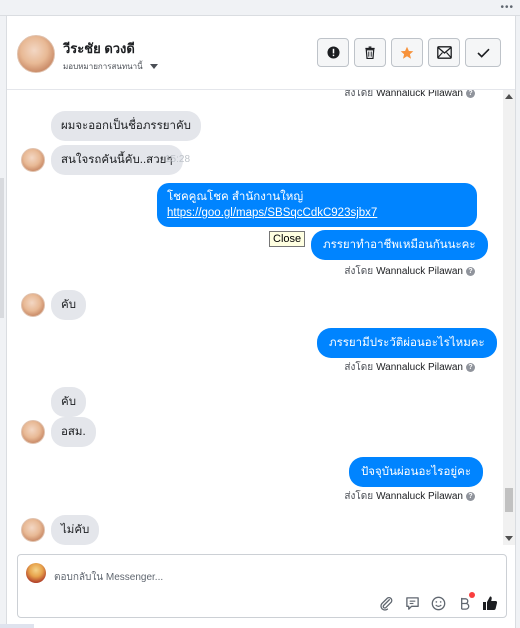 This screenshot has width=520, height=628. Describe the element at coordinates (126, 126) in the screenshot. I see `incoming-message: ผมจะออกเป็นชื่อภรรยาคับ` at that location.